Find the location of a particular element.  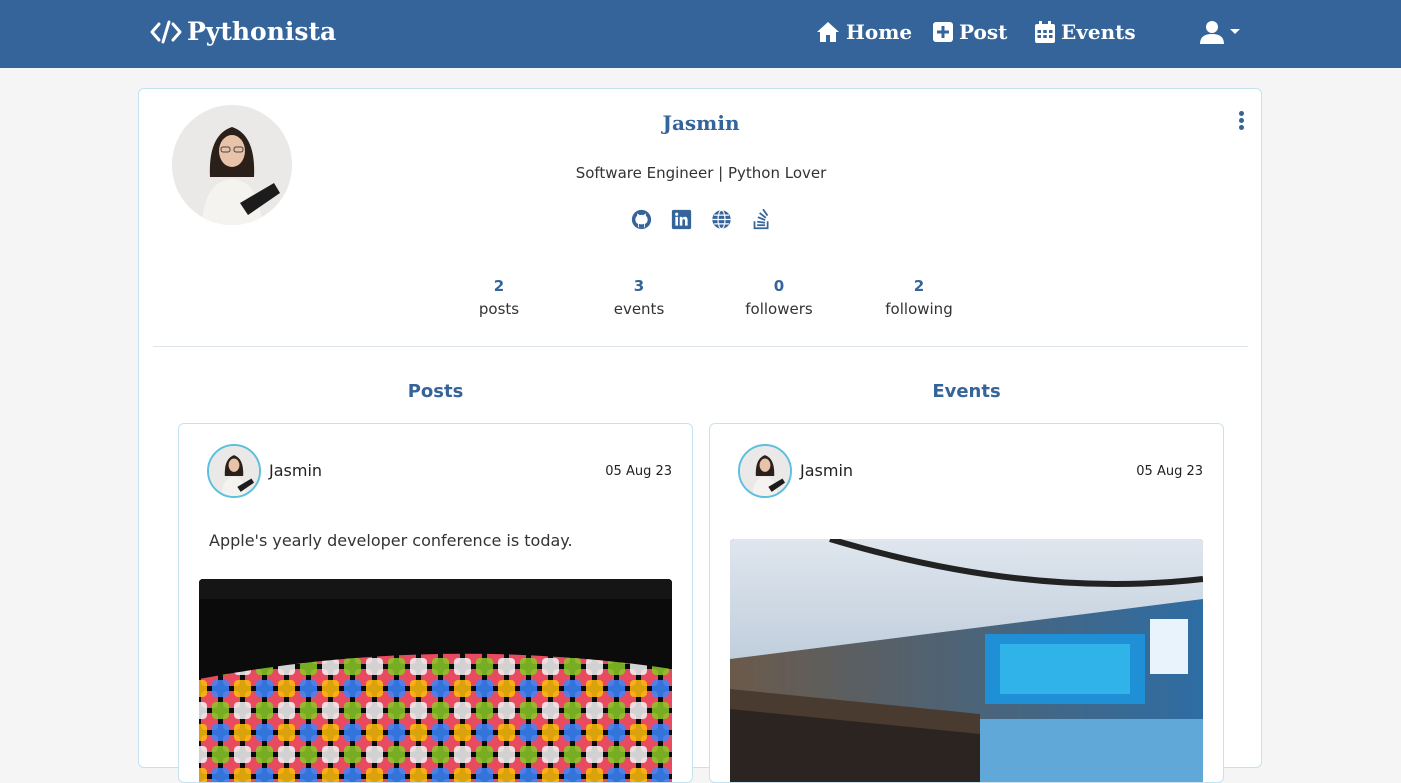

globe-icon is located at coordinates (721, 219).